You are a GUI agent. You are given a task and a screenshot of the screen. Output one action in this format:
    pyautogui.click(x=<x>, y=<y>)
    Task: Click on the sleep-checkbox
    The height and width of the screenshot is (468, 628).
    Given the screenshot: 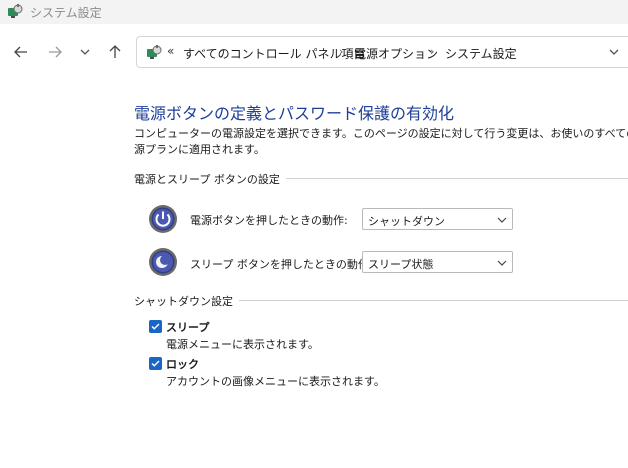 What is the action you would take?
    pyautogui.click(x=155, y=326)
    